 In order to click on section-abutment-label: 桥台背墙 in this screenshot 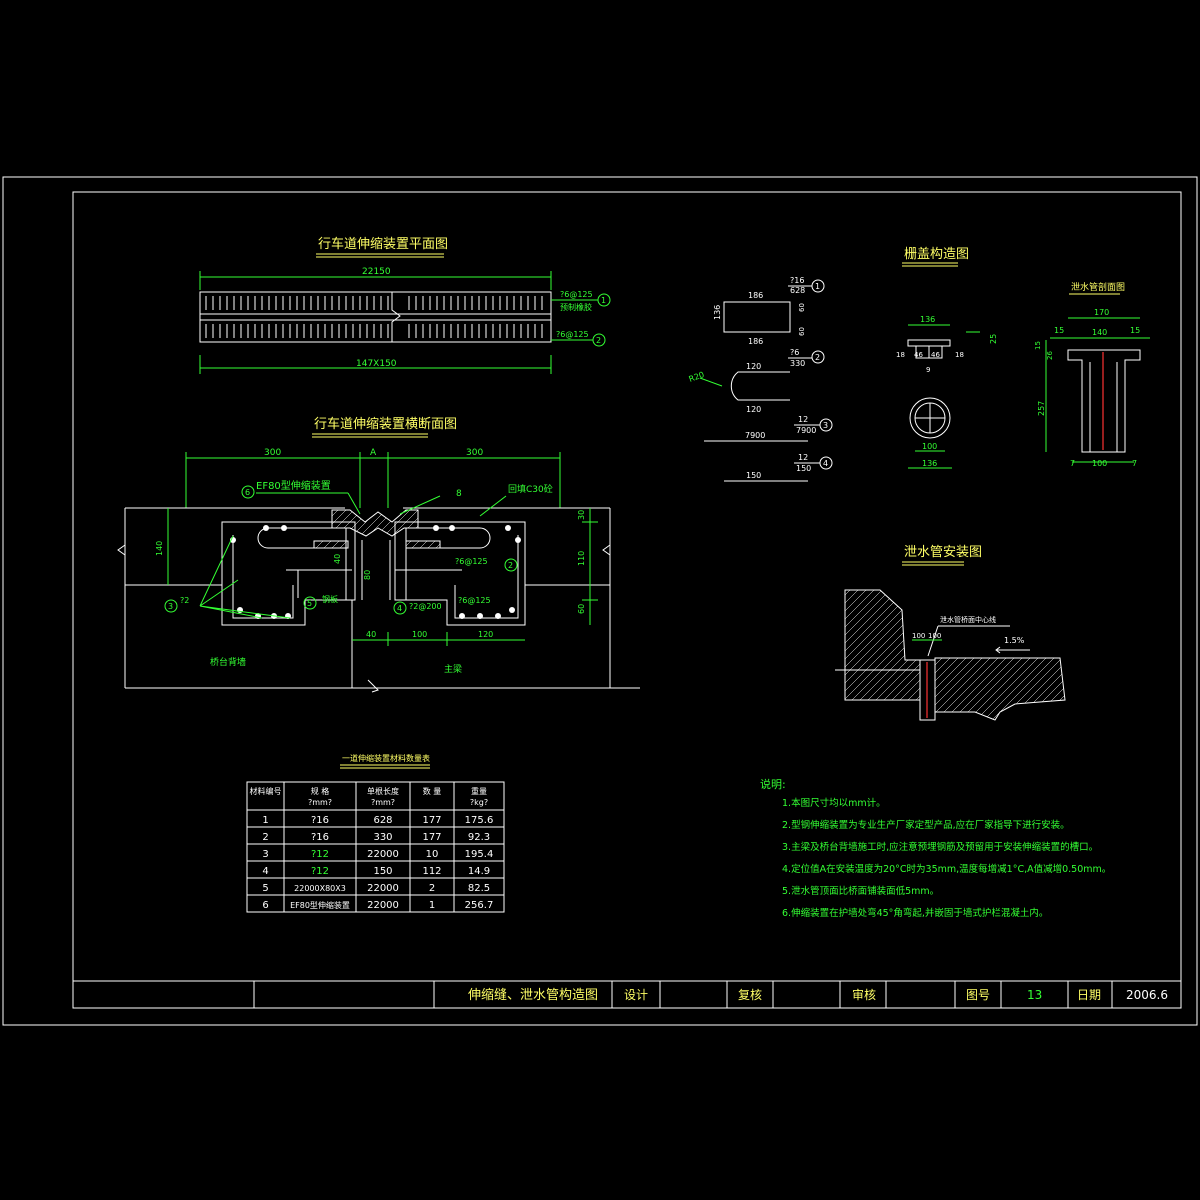, I will do `click(228, 662)`.